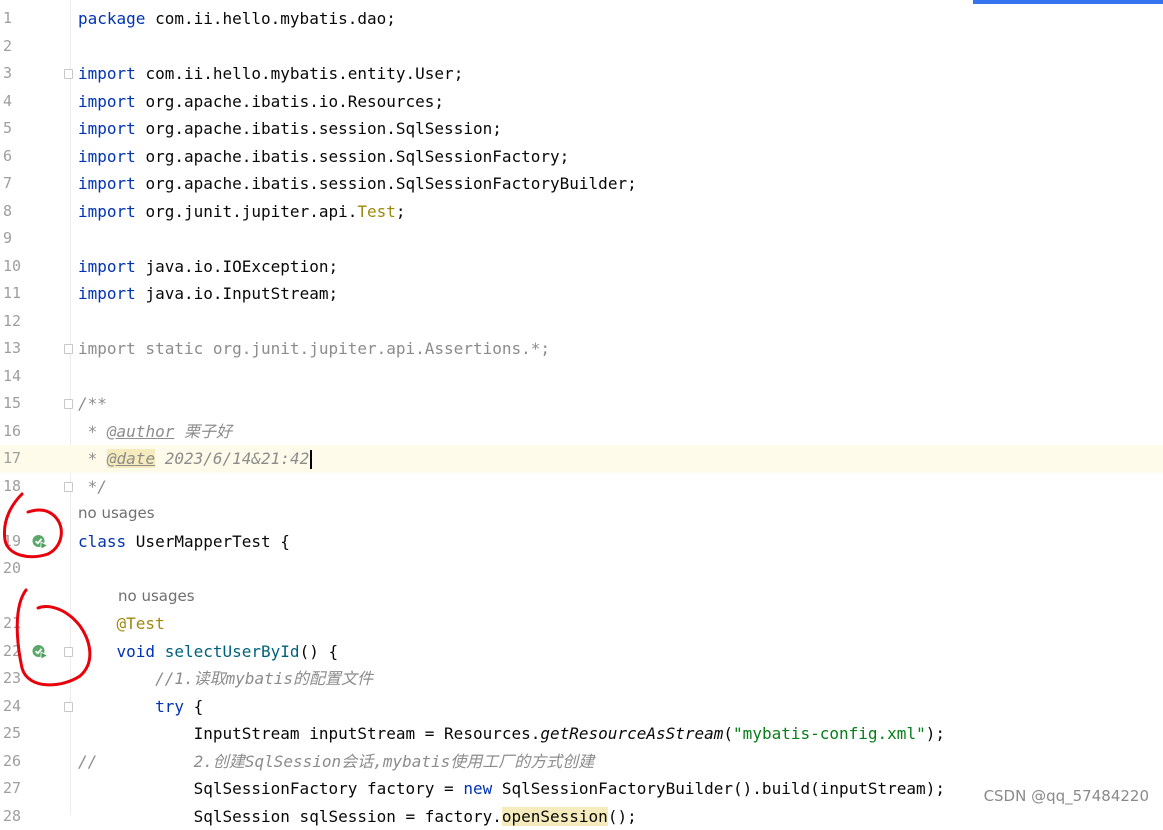 This screenshot has width=1163, height=830. I want to click on code-line: 26// 2.创建SqlSession会话,mybatis使用工厂的方式创建, so click(581, 762).